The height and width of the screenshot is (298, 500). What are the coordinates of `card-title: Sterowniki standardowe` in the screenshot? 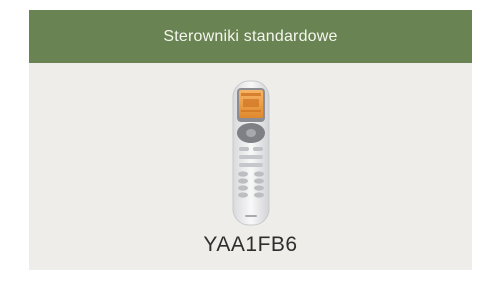 It's located at (250, 36).